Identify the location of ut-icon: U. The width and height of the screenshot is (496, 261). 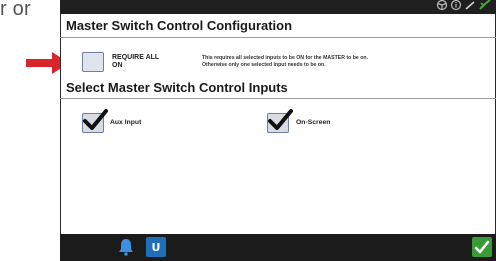
(156, 247).